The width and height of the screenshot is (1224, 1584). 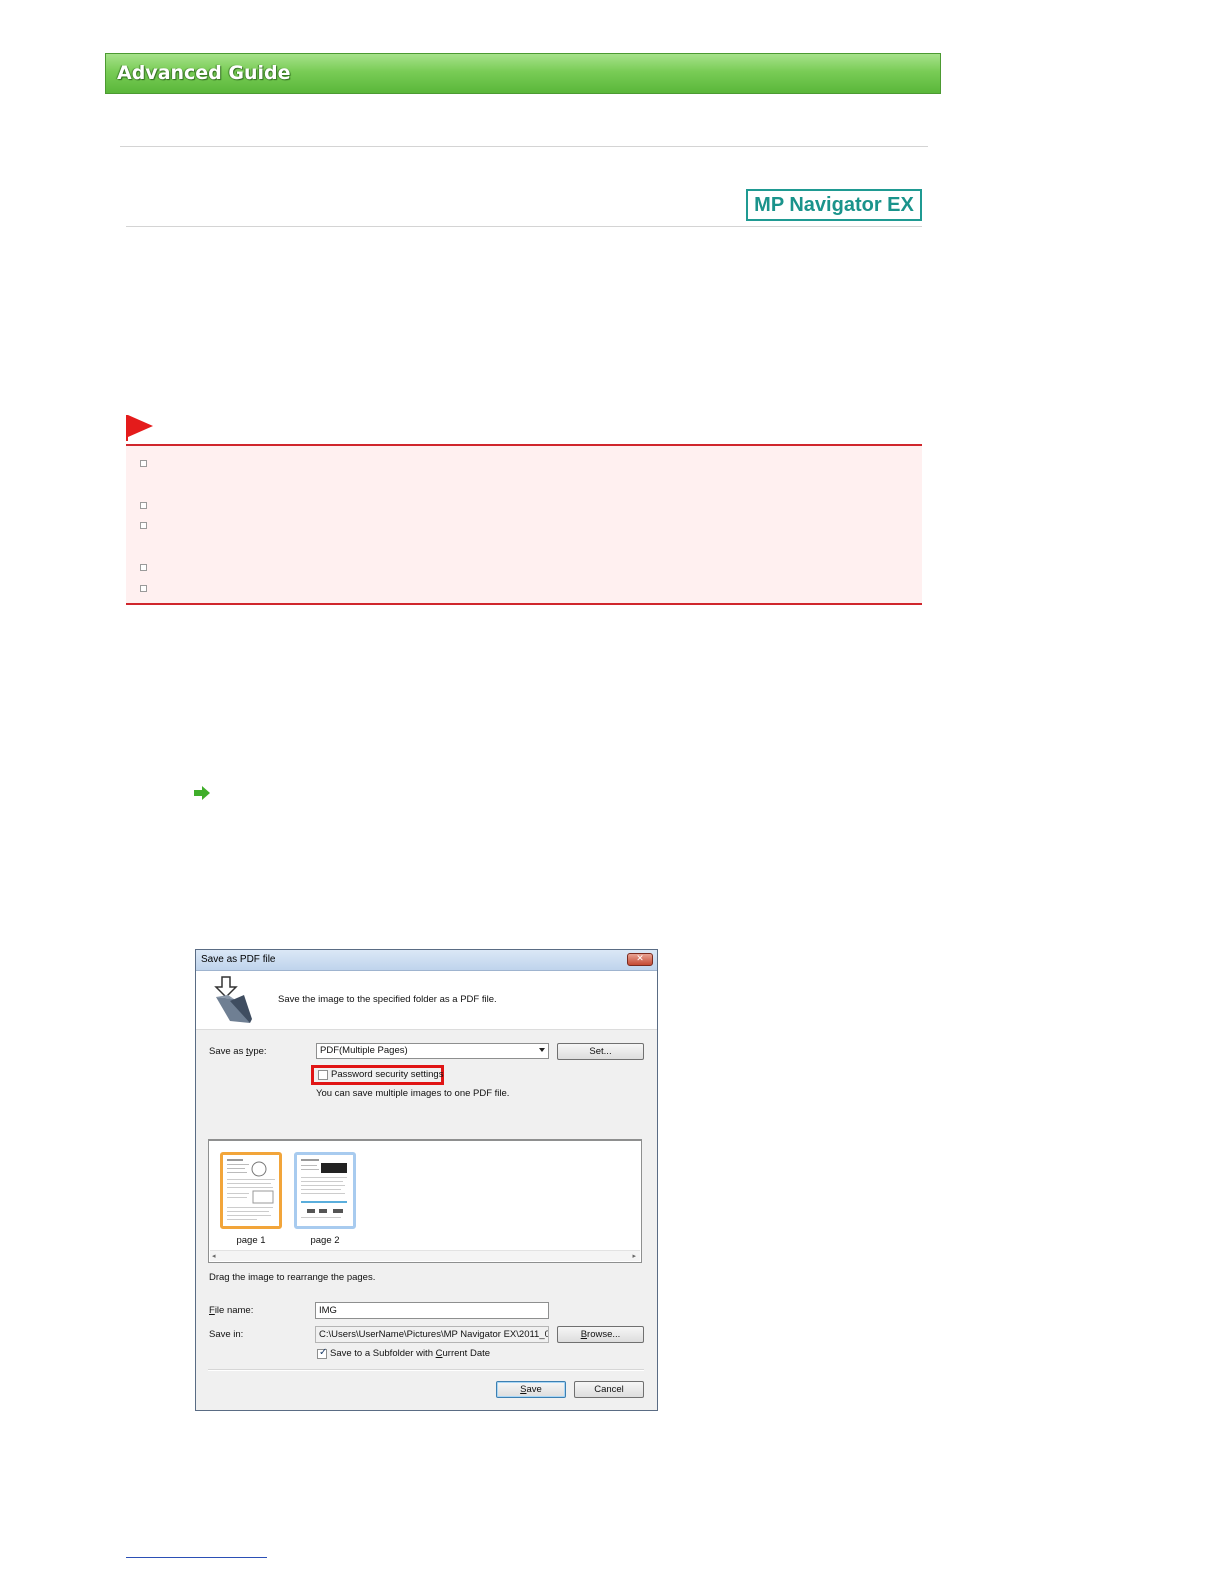 I want to click on password-checkbox, so click(x=323, y=1075).